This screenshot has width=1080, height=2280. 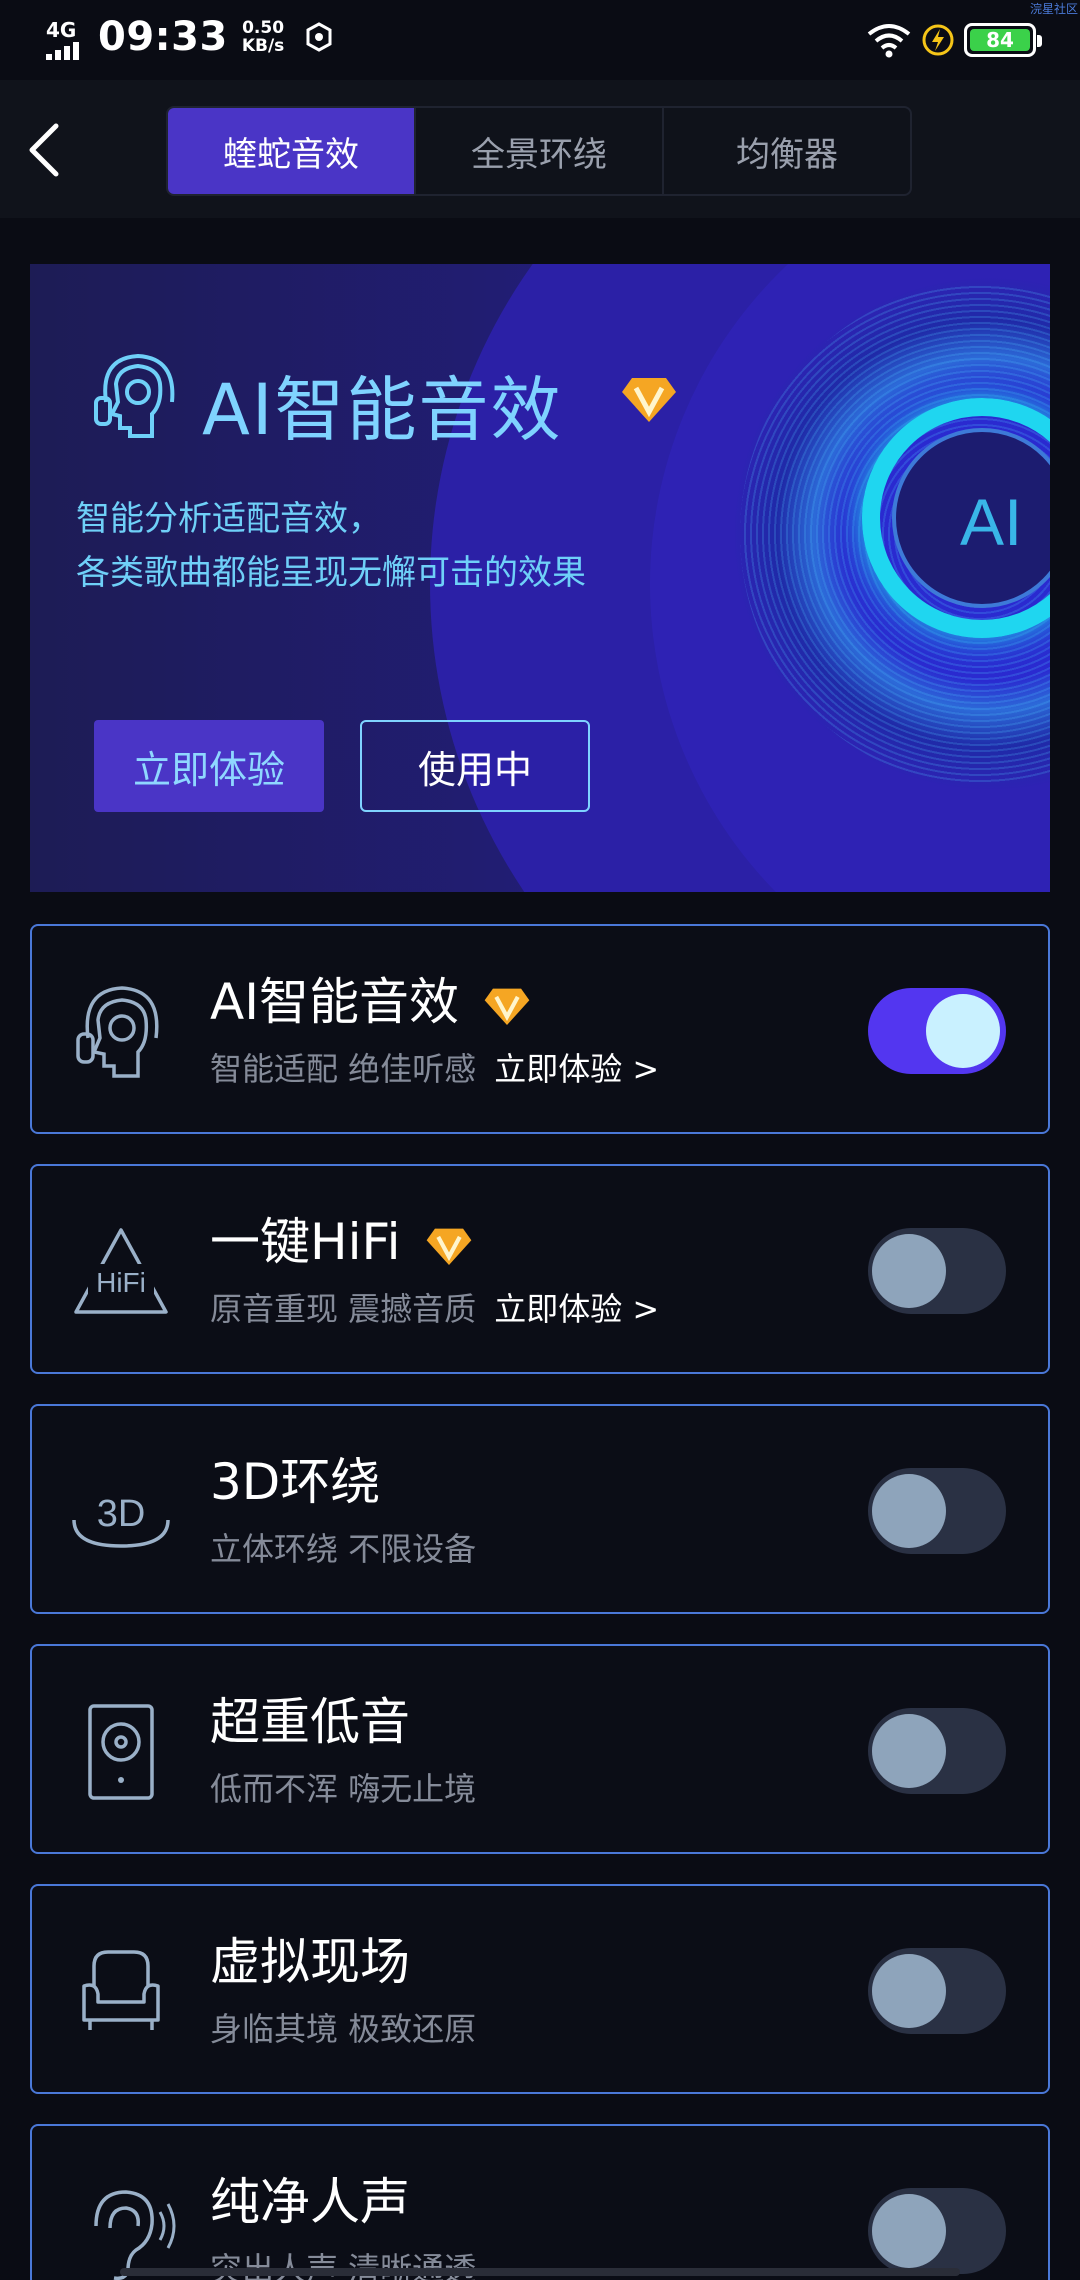 What do you see at coordinates (937, 1271) in the screenshot?
I see `hifi-toggle` at bounding box center [937, 1271].